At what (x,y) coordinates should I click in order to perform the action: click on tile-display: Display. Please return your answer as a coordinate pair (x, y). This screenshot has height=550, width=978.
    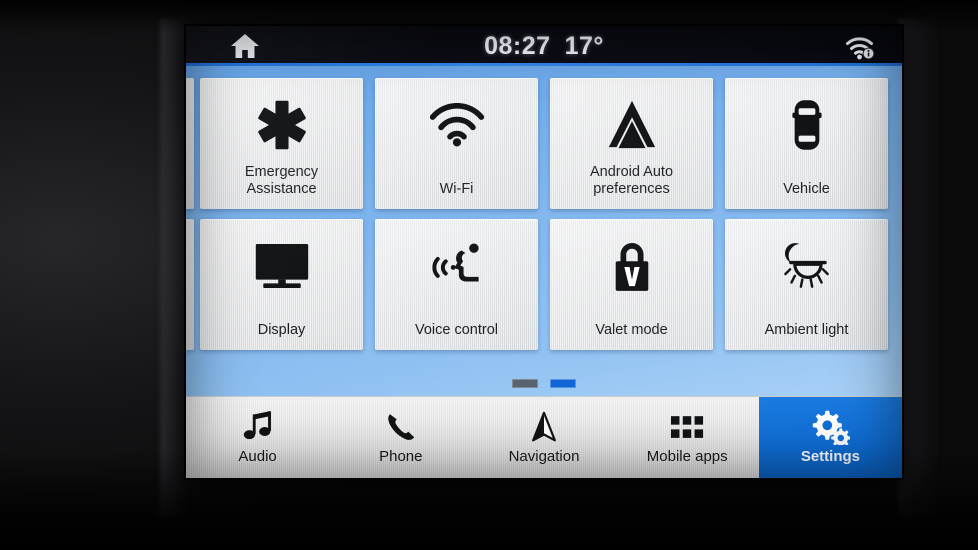
    Looking at the image, I should click on (281, 284).